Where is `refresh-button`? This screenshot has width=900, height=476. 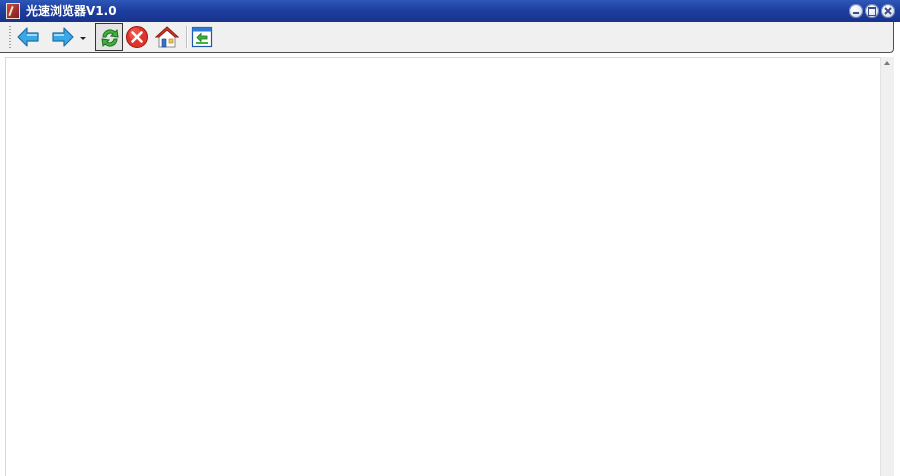 refresh-button is located at coordinates (109, 37).